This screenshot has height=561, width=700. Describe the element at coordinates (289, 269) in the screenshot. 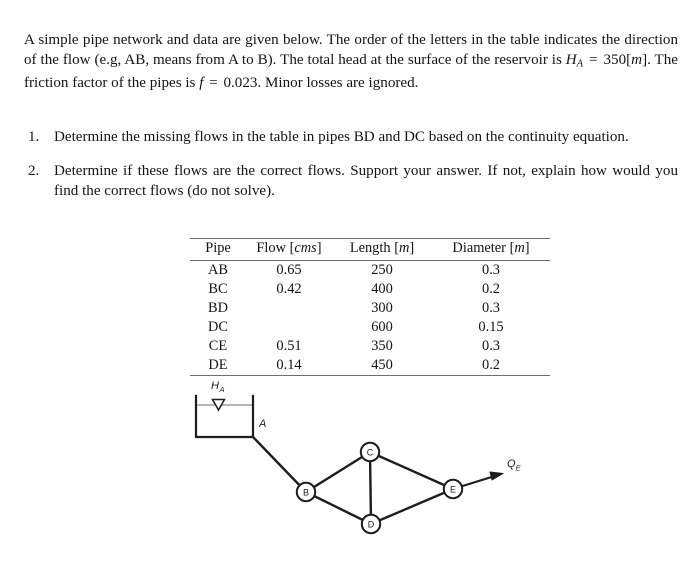

I see `cell-flow: 0.65` at that location.